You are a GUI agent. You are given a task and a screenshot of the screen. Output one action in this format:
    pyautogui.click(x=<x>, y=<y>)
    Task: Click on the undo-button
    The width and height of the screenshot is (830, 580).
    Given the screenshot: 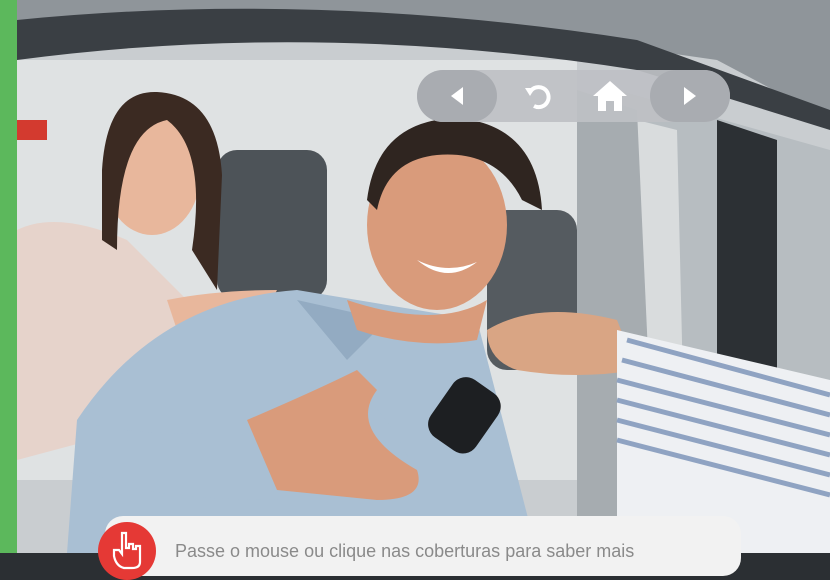 What is the action you would take?
    pyautogui.click(x=538, y=96)
    